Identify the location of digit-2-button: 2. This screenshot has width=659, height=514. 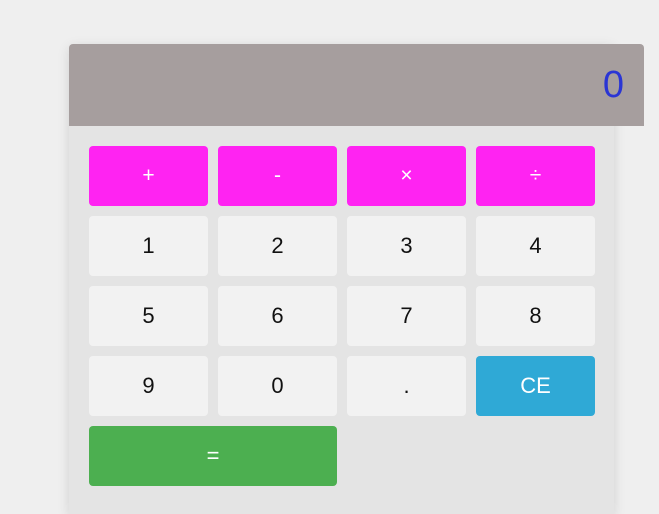
(277, 246).